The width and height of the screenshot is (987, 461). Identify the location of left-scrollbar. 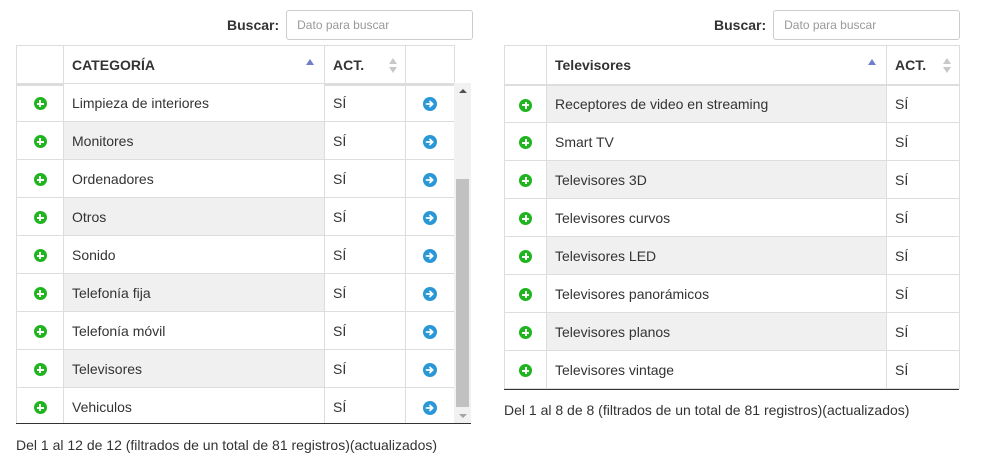
(462, 253).